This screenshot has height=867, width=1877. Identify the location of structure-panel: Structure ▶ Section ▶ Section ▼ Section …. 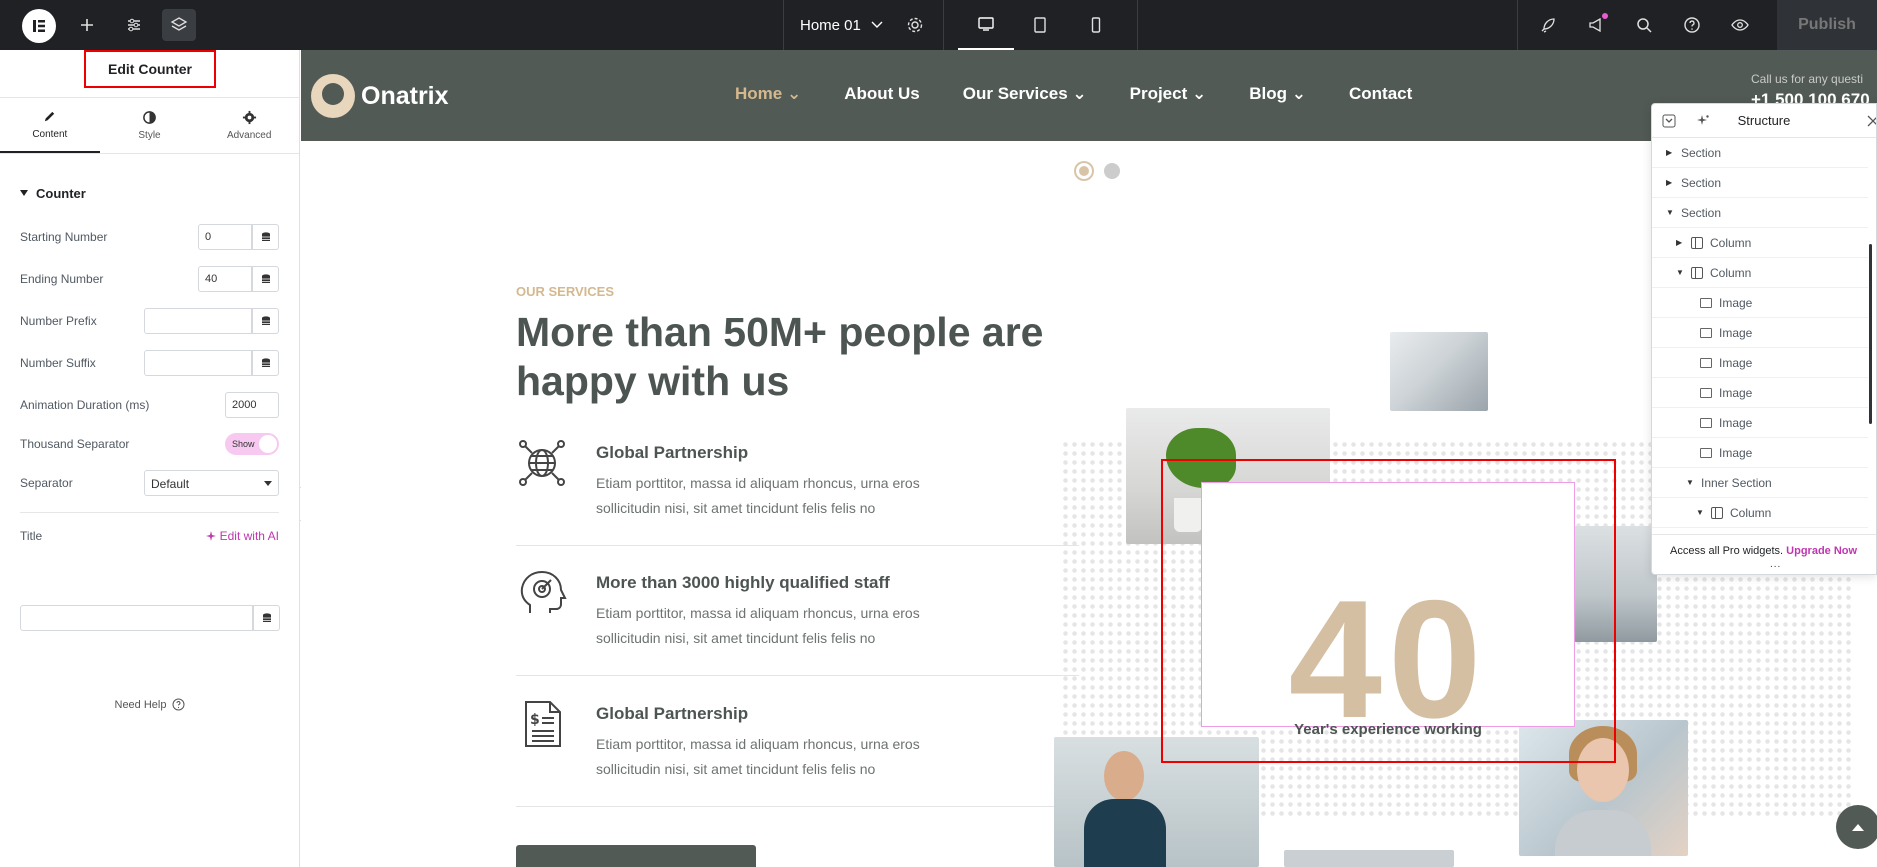
(1764, 339).